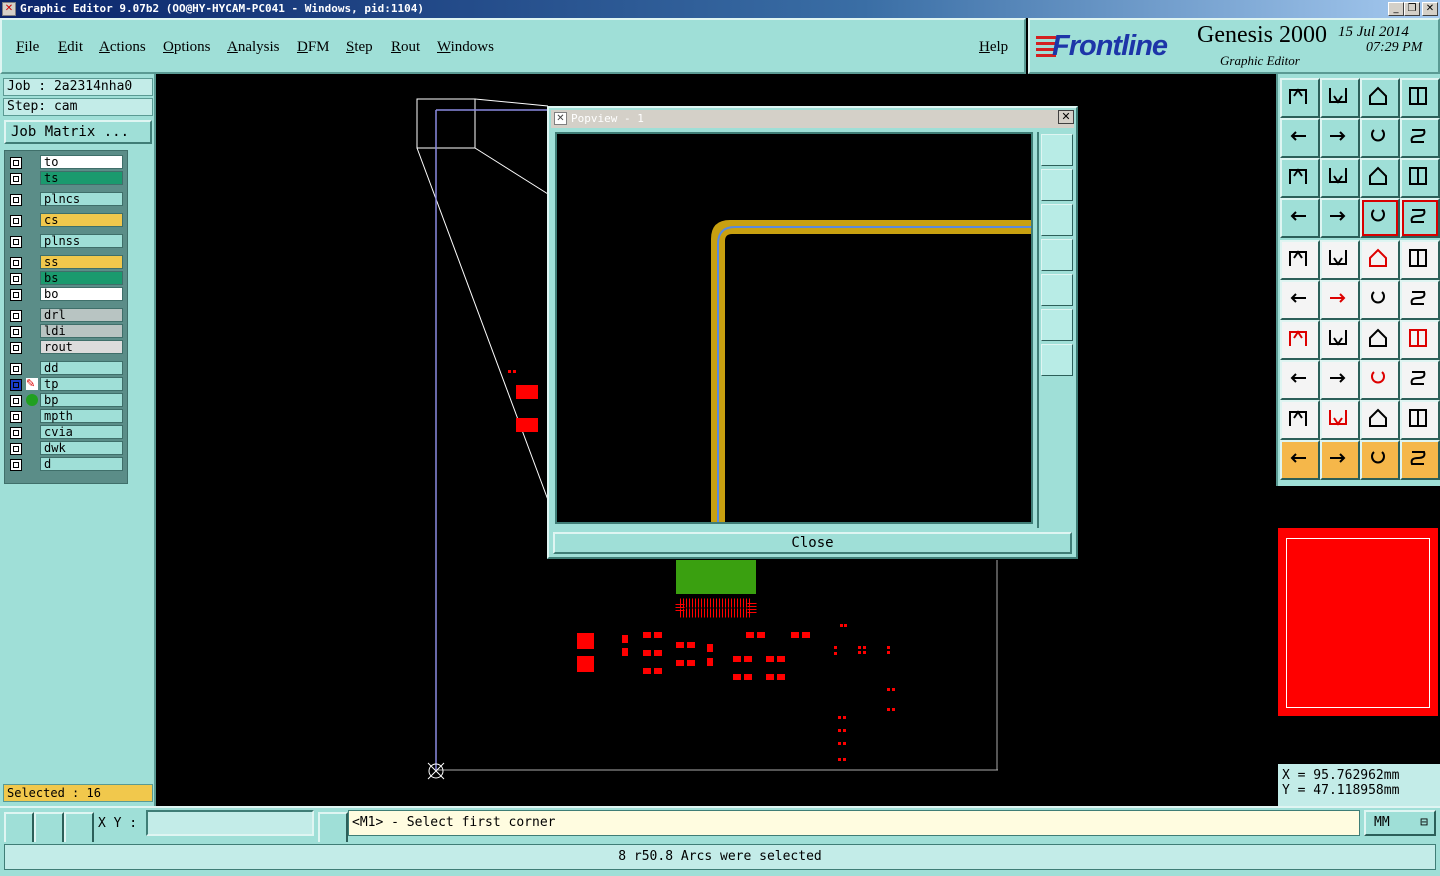 The width and height of the screenshot is (1440, 876). I want to click on layer-row-bs: bs, so click(66, 278).